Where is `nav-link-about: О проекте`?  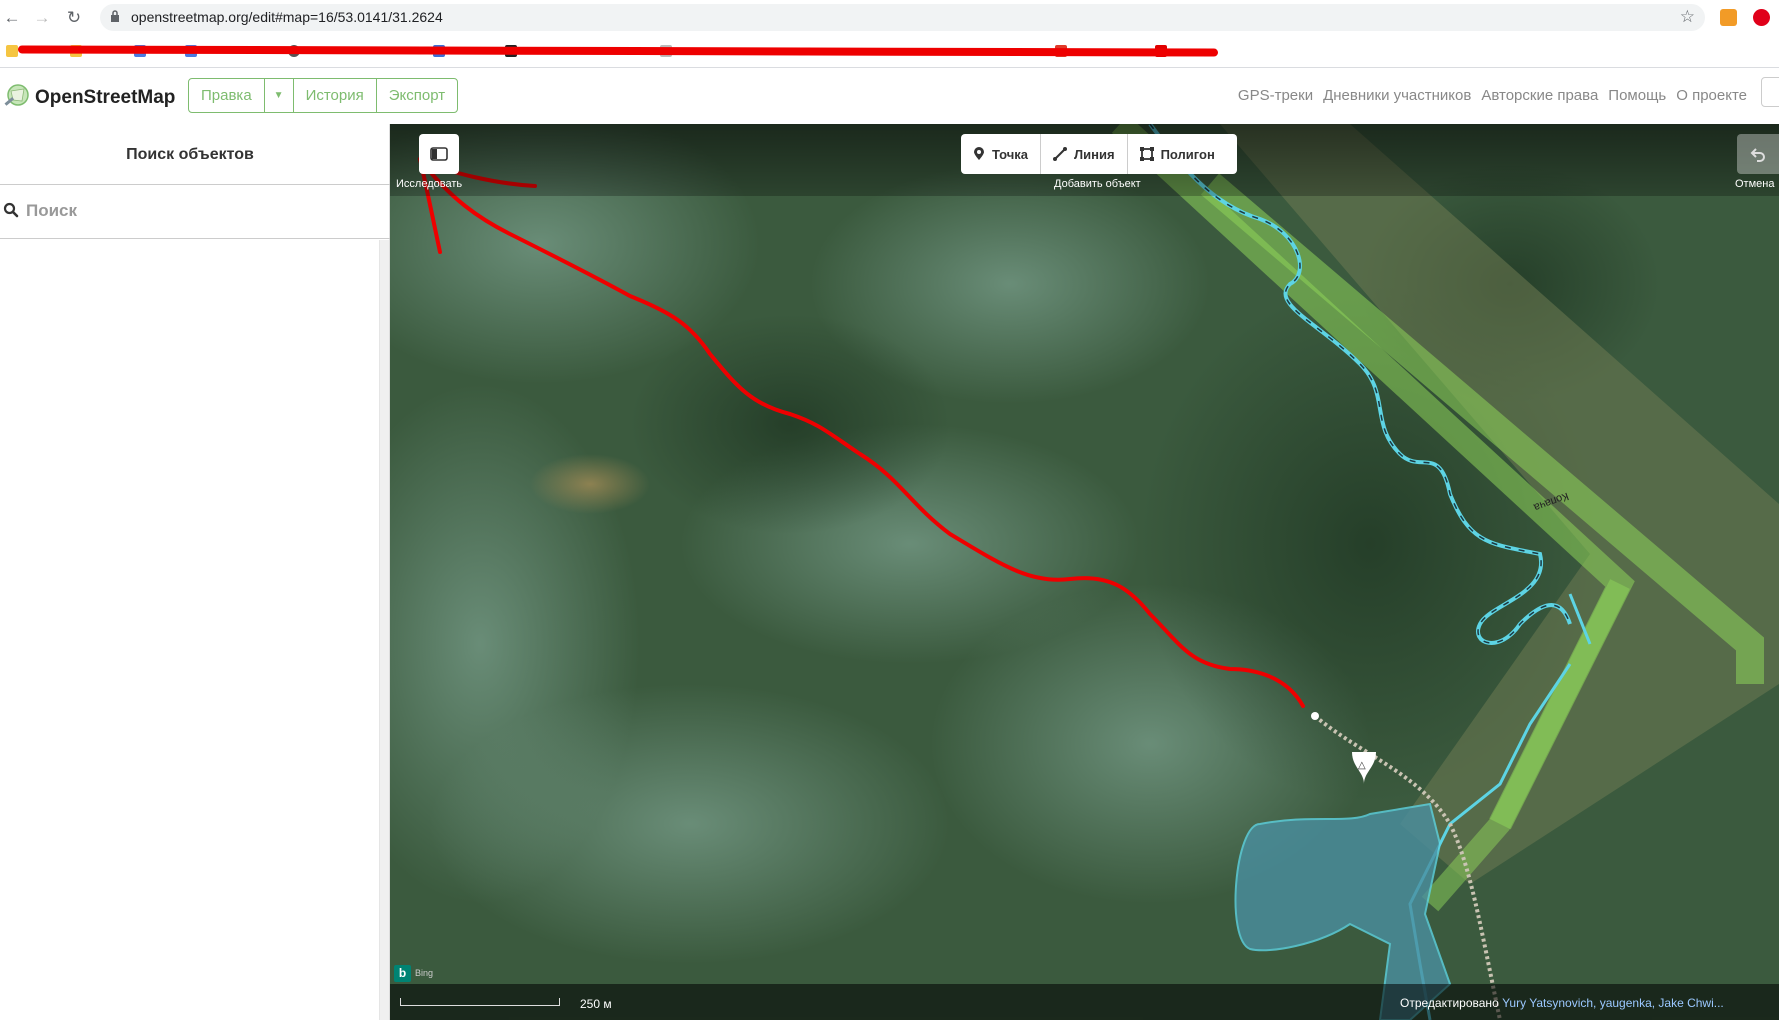
nav-link-about: О проекте is located at coordinates (1711, 95).